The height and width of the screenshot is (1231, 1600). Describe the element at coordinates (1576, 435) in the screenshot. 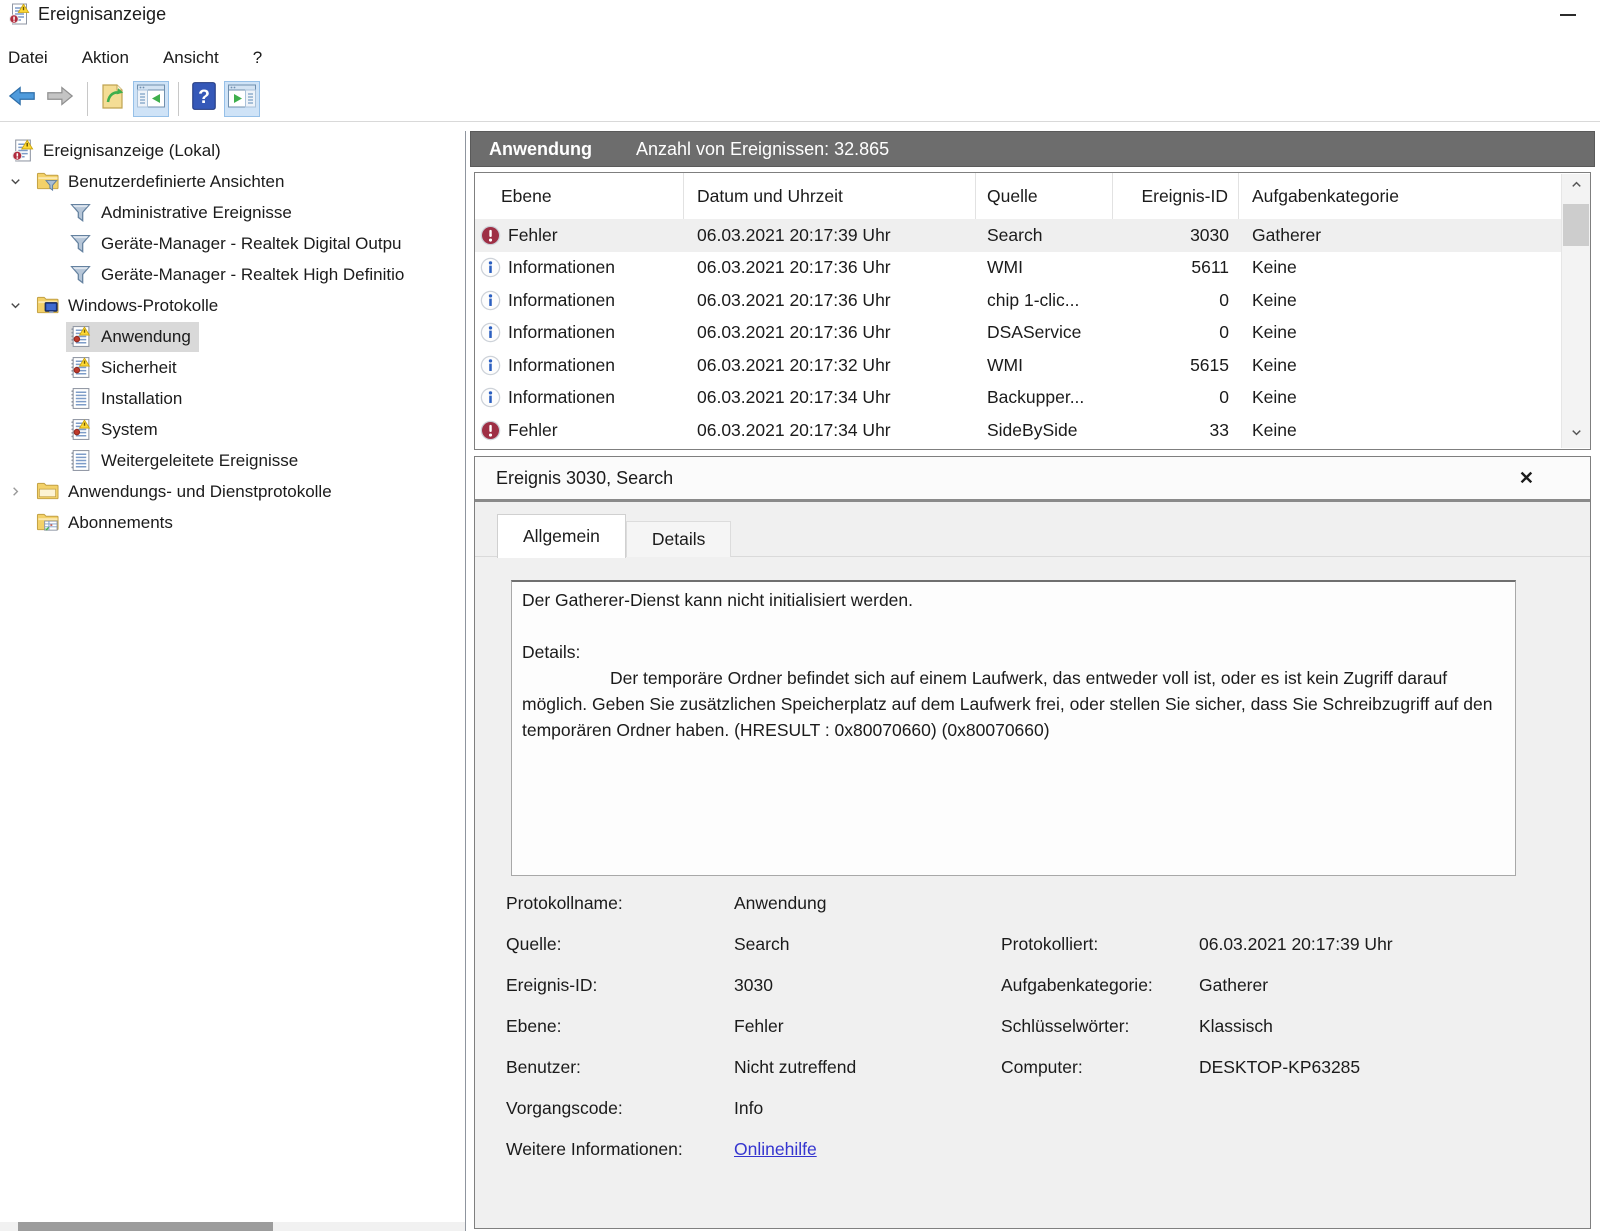

I see `scroll-down-icon` at that location.